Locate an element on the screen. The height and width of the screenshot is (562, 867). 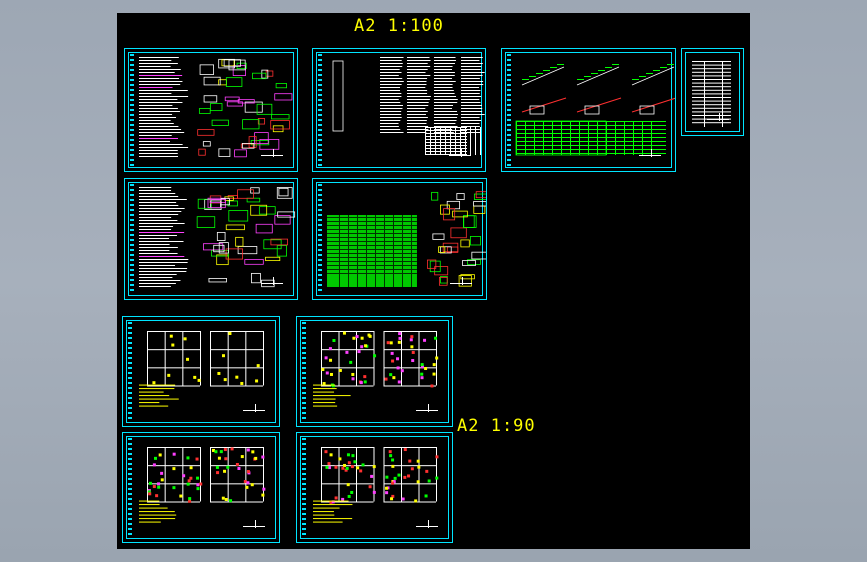
scale-label-a2-1-100: A2 1:100 is located at coordinates (399, 26).